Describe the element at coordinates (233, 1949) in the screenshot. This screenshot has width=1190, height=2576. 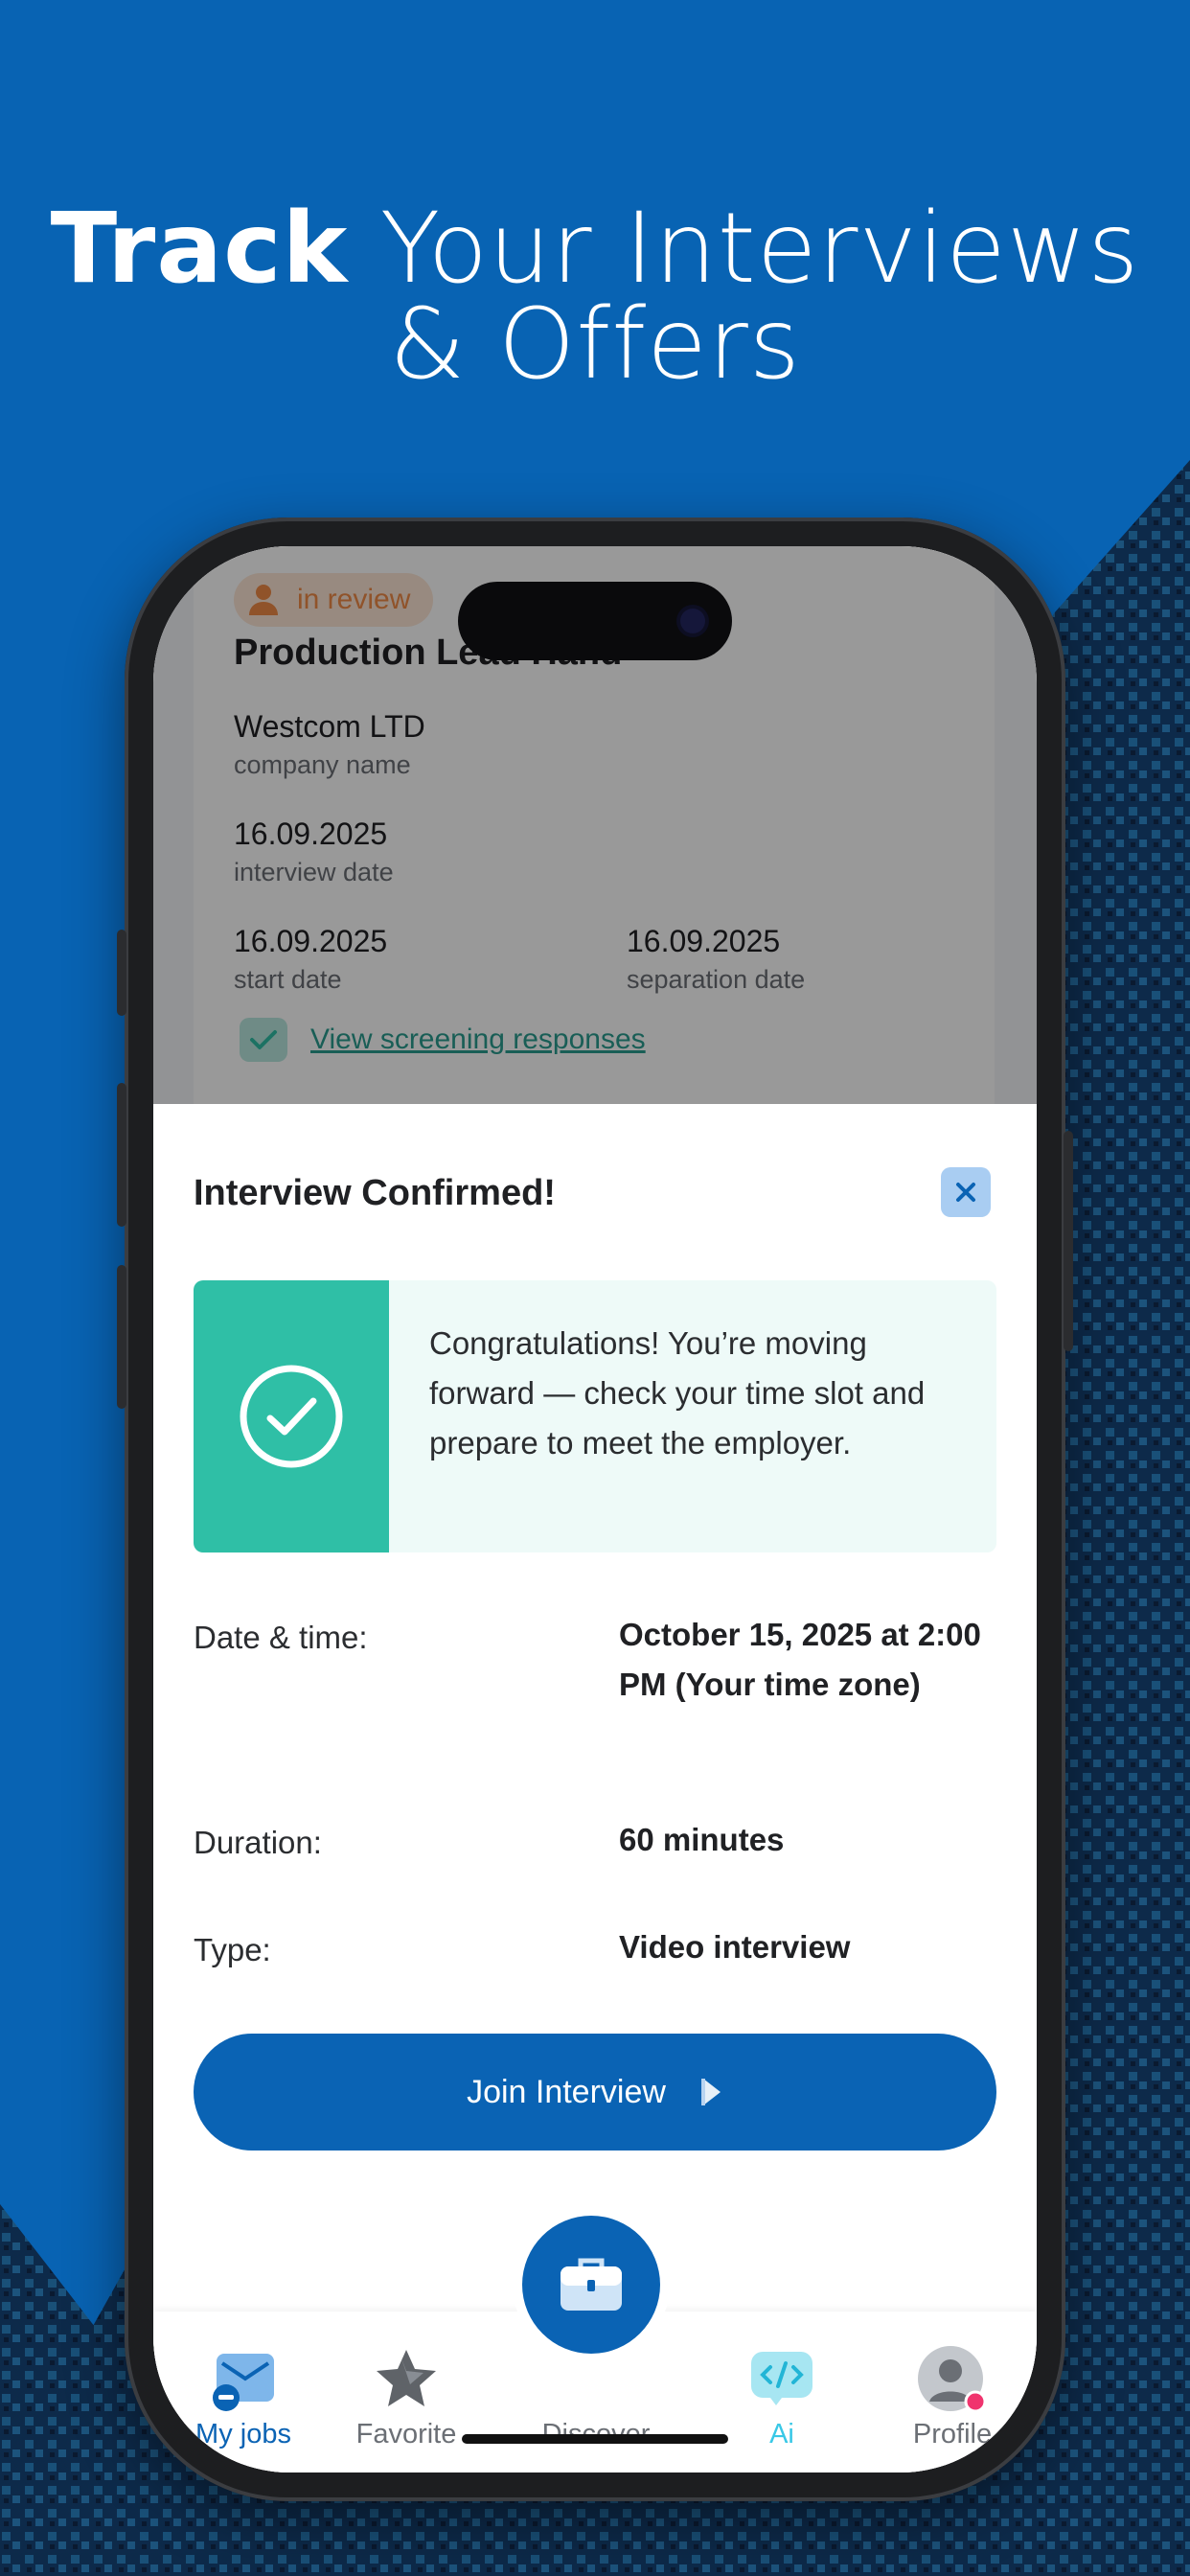
I see `type-label: Type:` at that location.